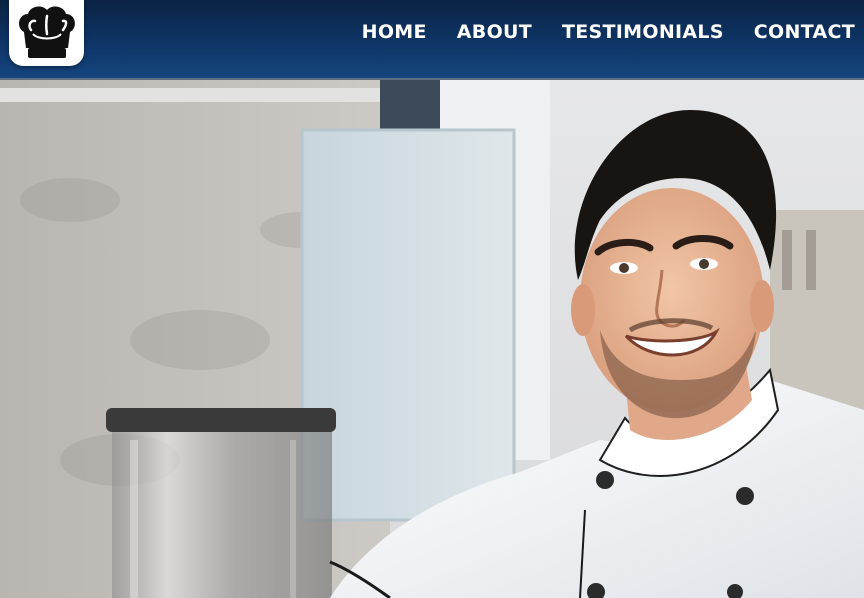  I want to click on chef-hat-icon, so click(47, 33).